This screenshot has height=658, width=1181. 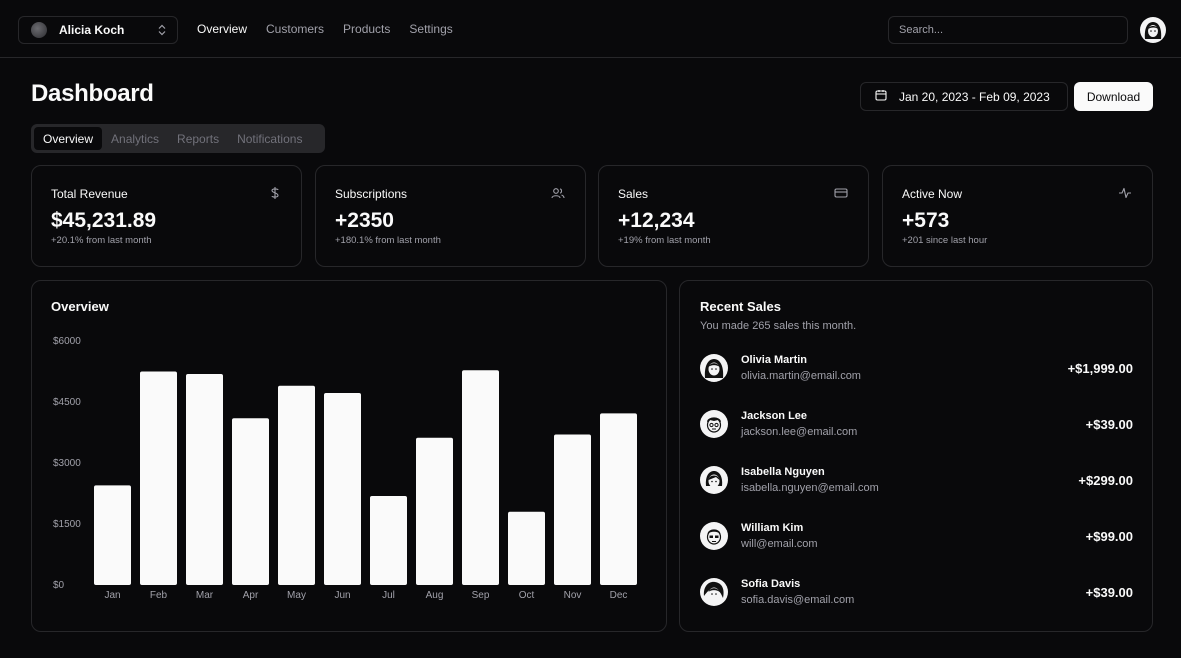 I want to click on bar-jul, so click(x=388, y=540).